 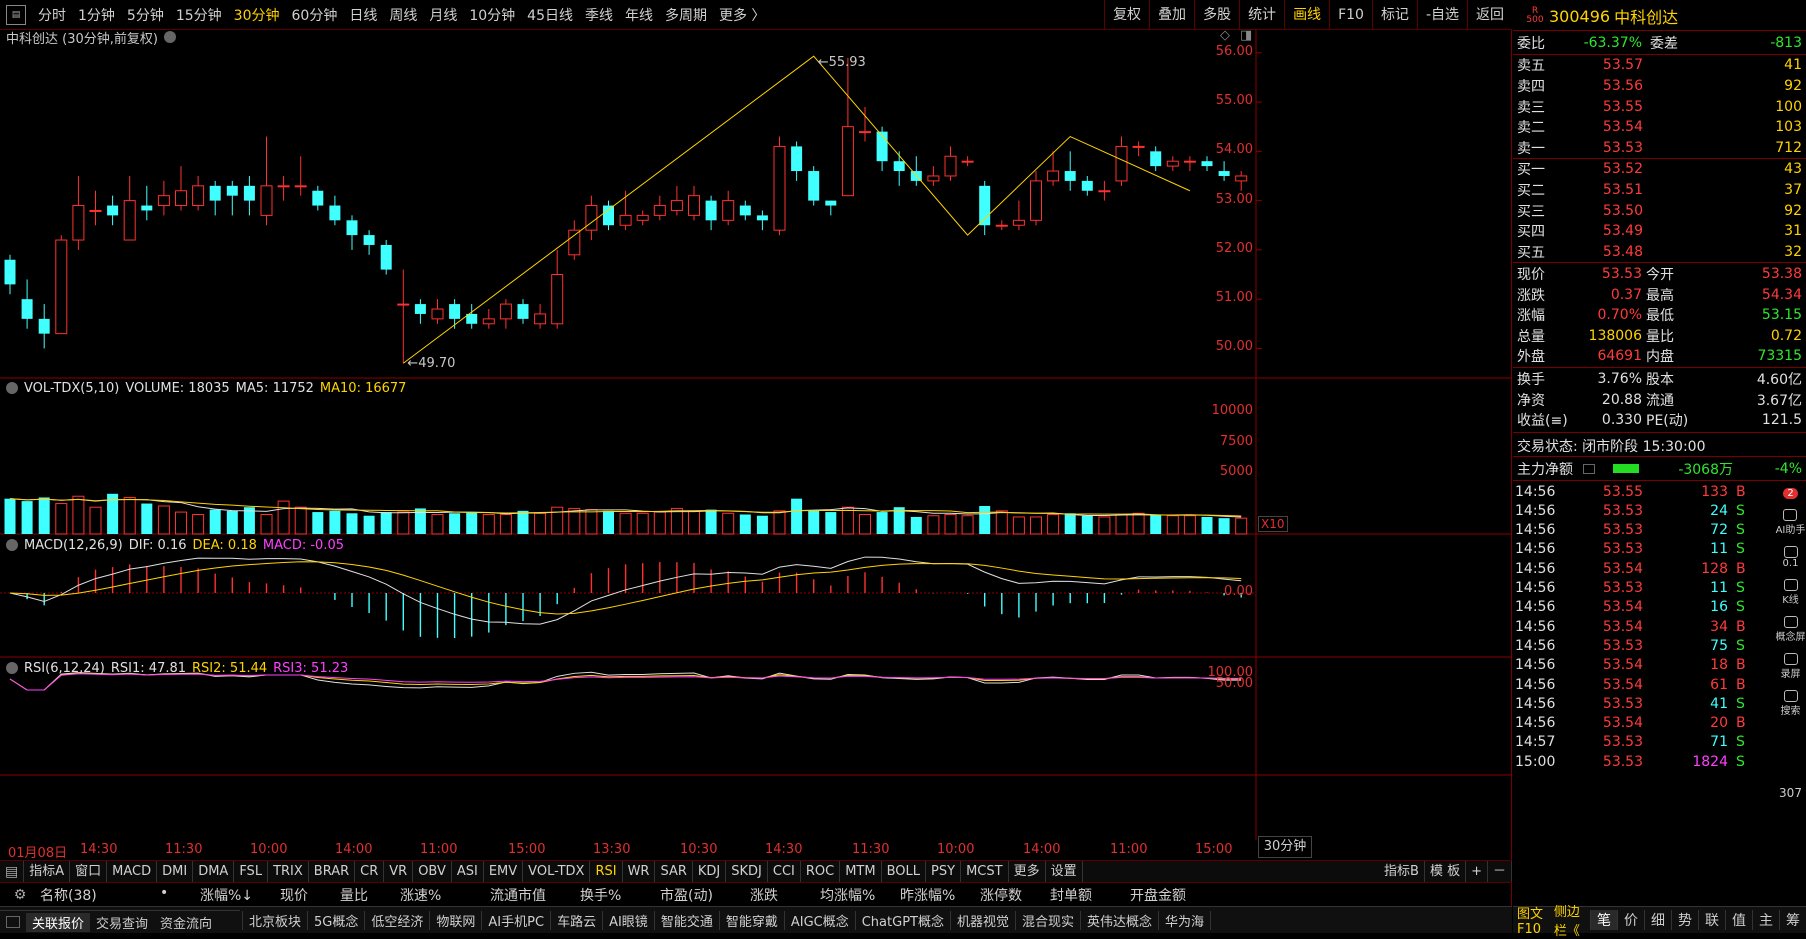 I want to click on column-header-cell: 昨涨幅%, so click(x=940, y=895).